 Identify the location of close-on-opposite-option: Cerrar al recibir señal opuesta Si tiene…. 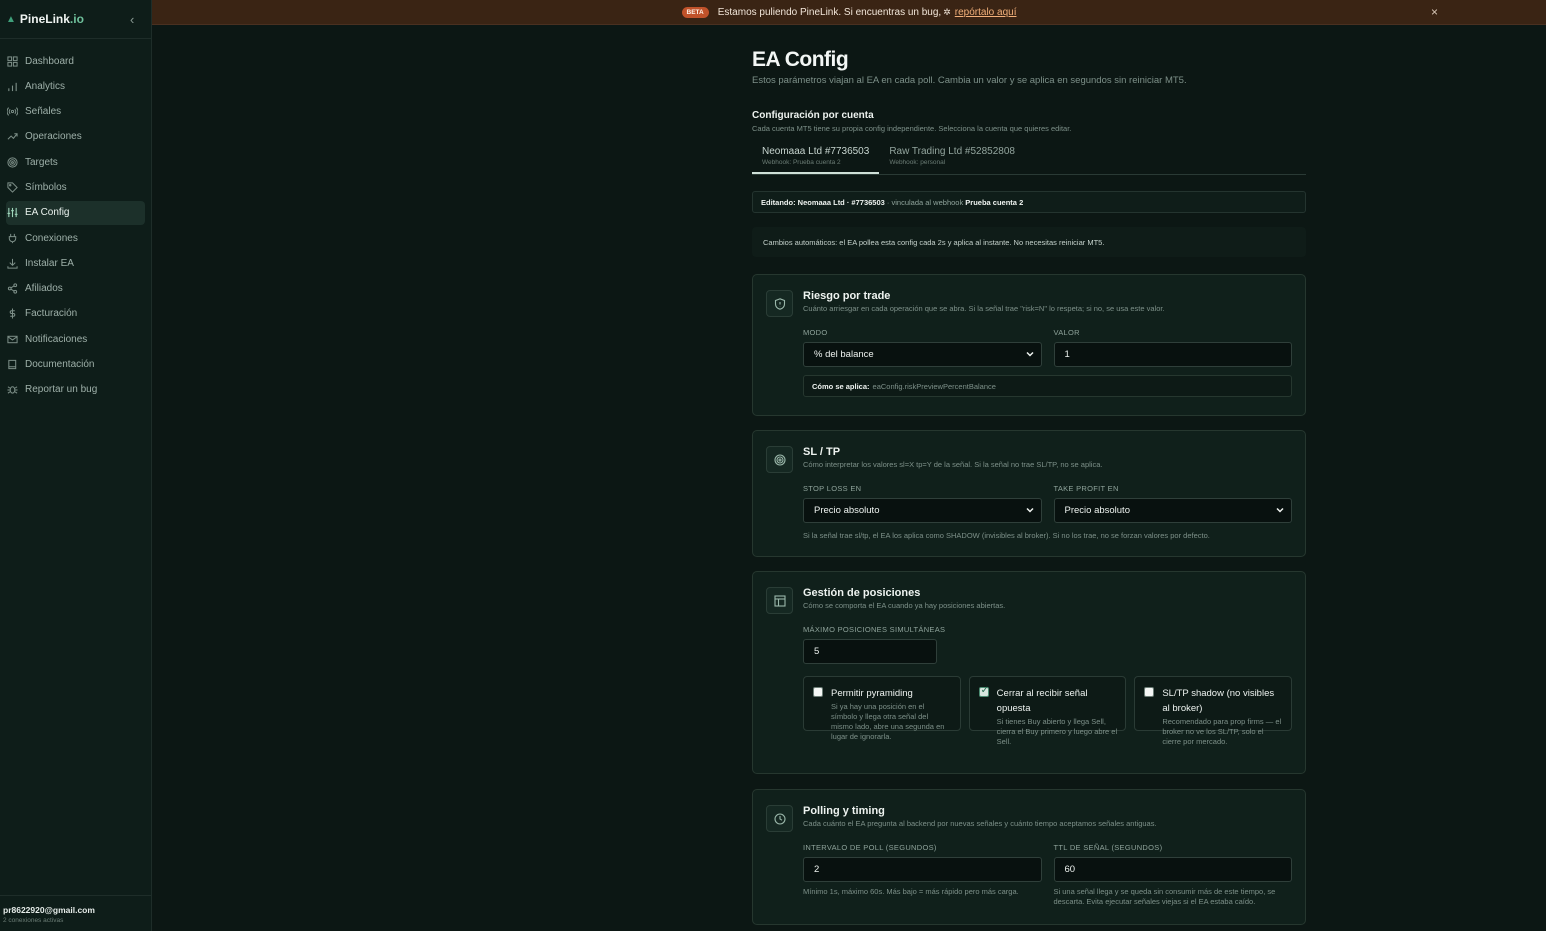
(1047, 711).